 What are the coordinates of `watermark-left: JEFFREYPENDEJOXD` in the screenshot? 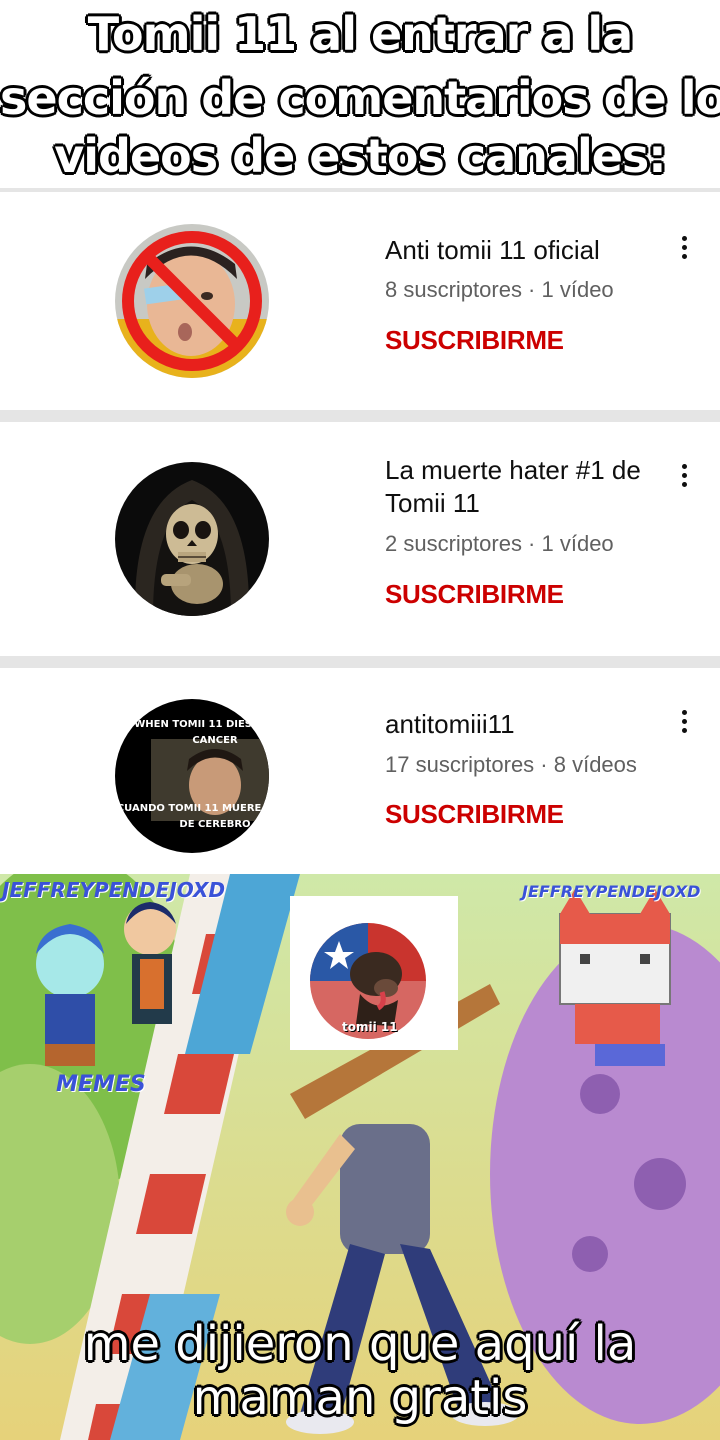 It's located at (114, 890).